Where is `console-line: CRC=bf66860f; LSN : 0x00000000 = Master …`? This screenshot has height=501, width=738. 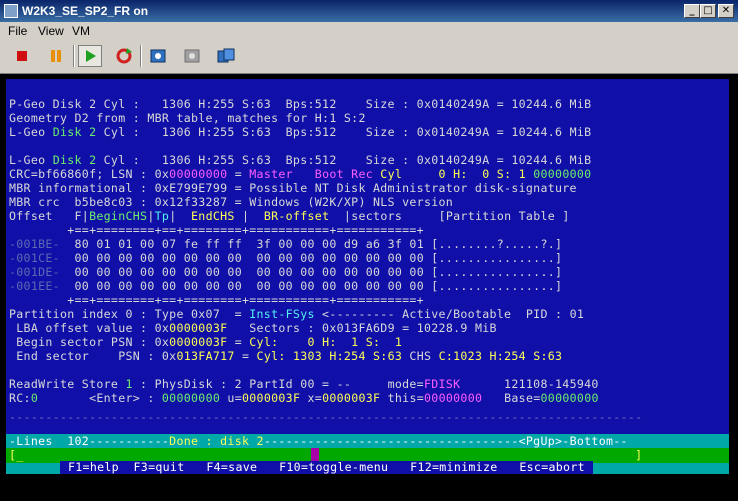
console-line: CRC=bf66860f; LSN : 0x00000000 = Master … is located at coordinates (300, 174).